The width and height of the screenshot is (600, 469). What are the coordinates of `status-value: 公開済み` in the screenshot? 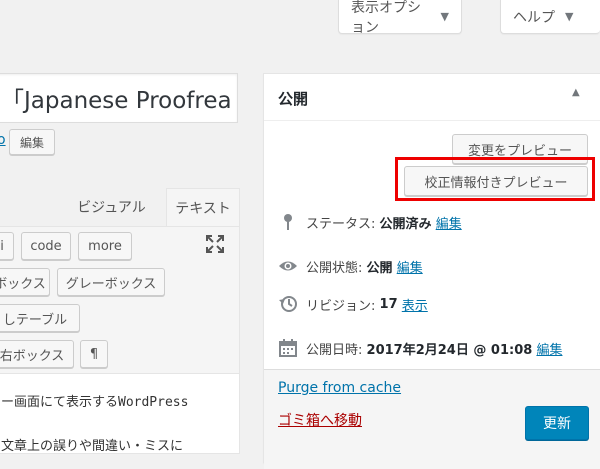 It's located at (405, 224).